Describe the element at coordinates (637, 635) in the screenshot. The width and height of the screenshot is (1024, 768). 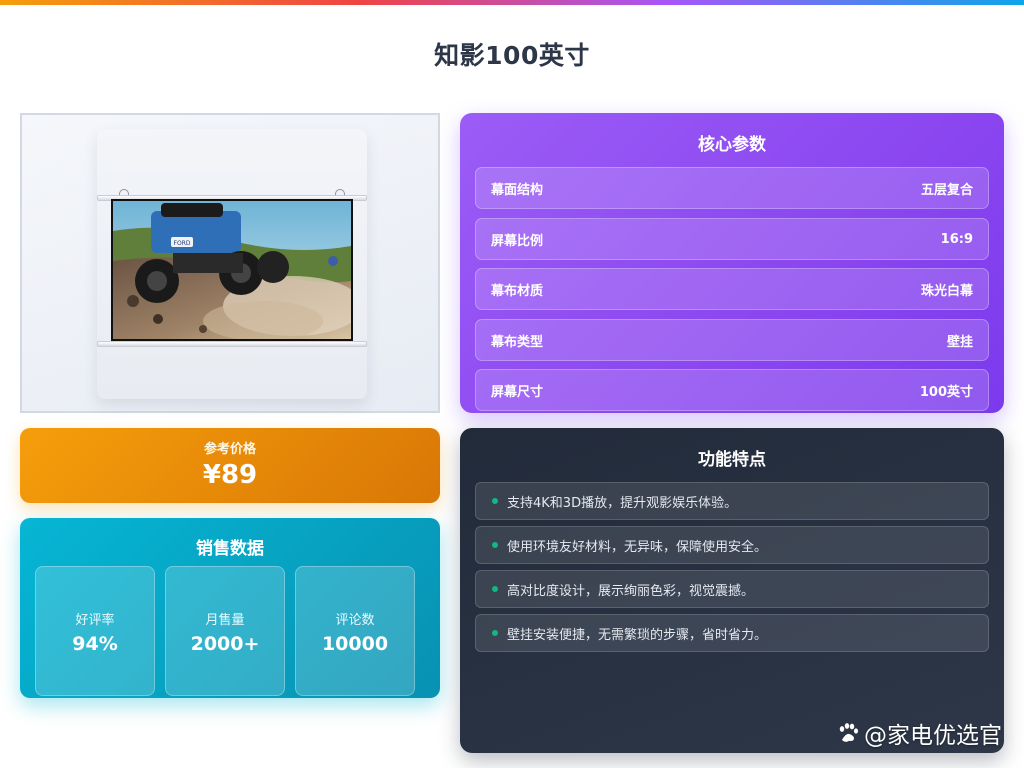
I see `feature-text: 壁挂安装便捷，无需繁琐的步骤，省时省力。` at that location.